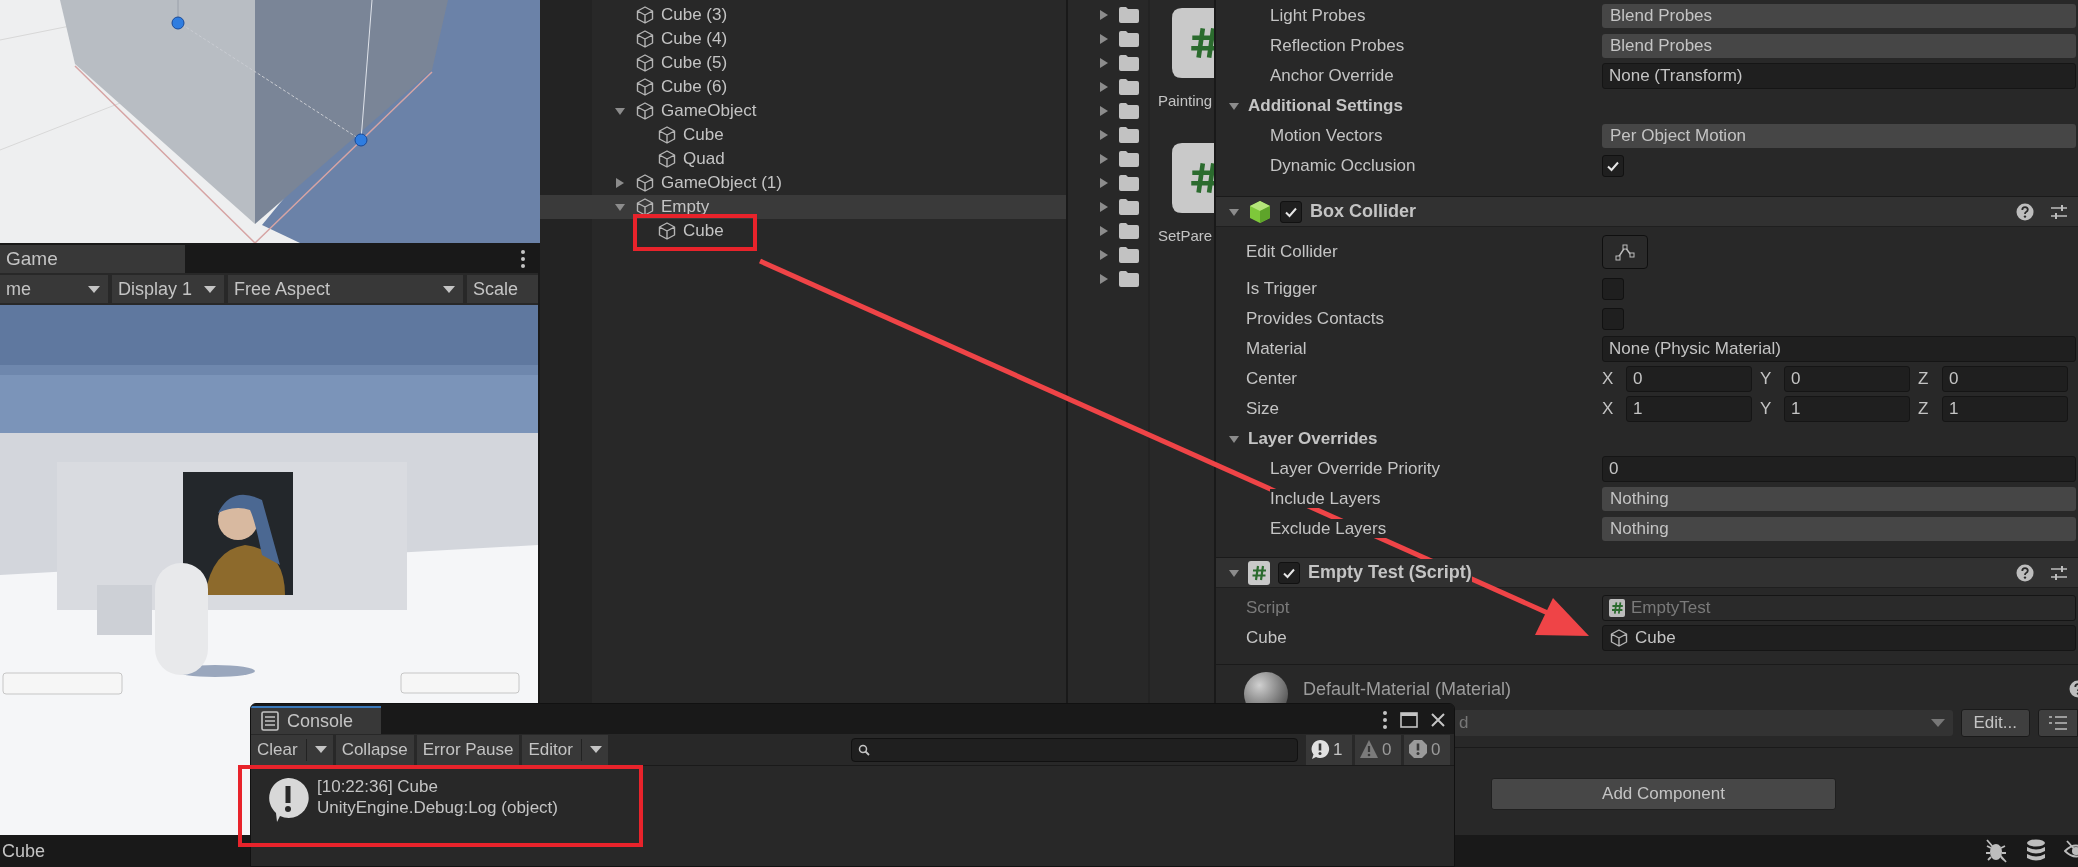 Image resolution: width=2078 pixels, height=867 pixels. What do you see at coordinates (1074, 749) in the screenshot?
I see `search-field` at bounding box center [1074, 749].